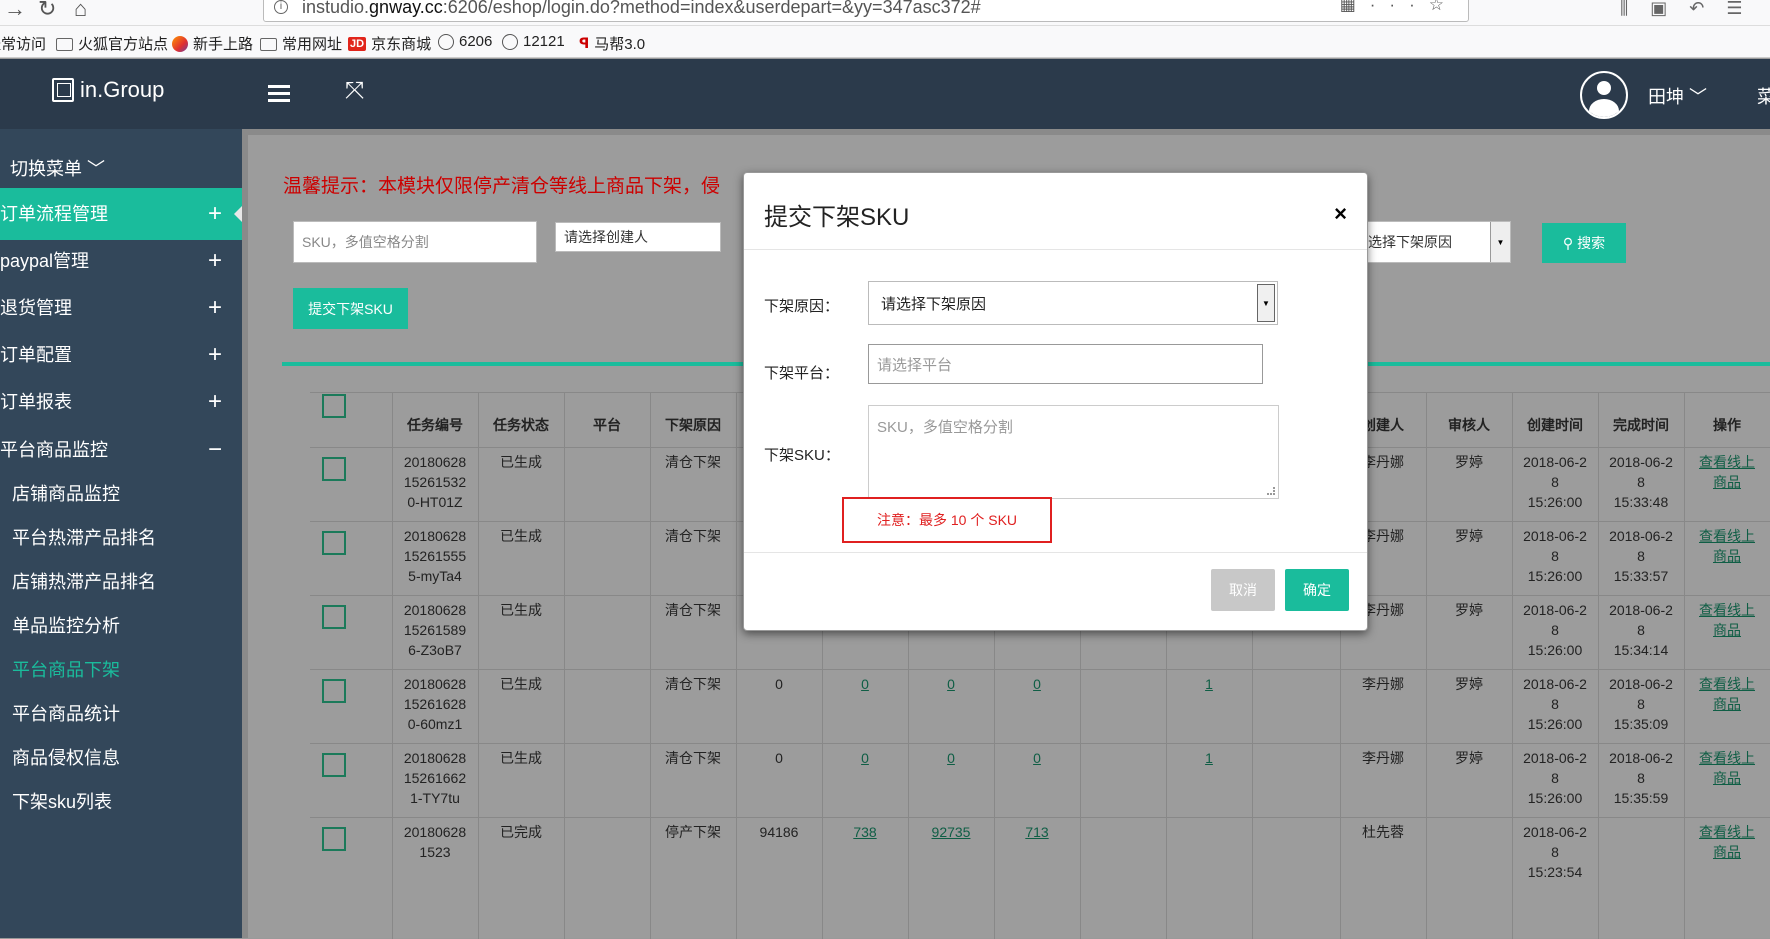  Describe the element at coordinates (80, 11) in the screenshot. I see `home-icon: ⌂` at that location.